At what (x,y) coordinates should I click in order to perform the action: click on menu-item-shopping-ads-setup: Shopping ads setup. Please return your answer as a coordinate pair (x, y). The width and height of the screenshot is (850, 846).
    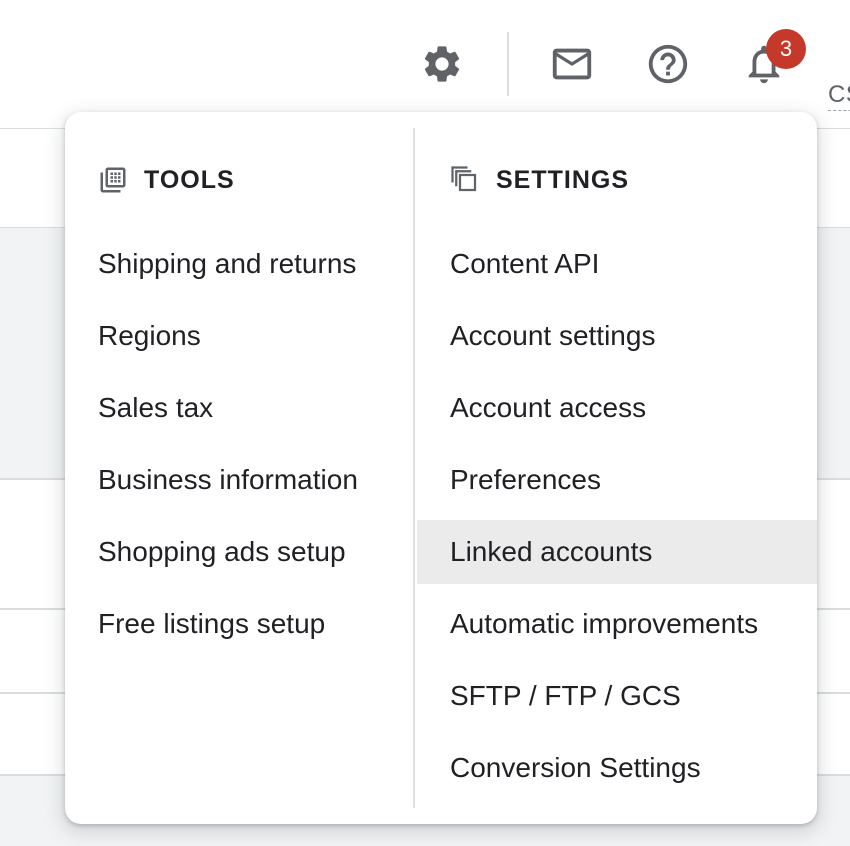
    Looking at the image, I should click on (239, 552).